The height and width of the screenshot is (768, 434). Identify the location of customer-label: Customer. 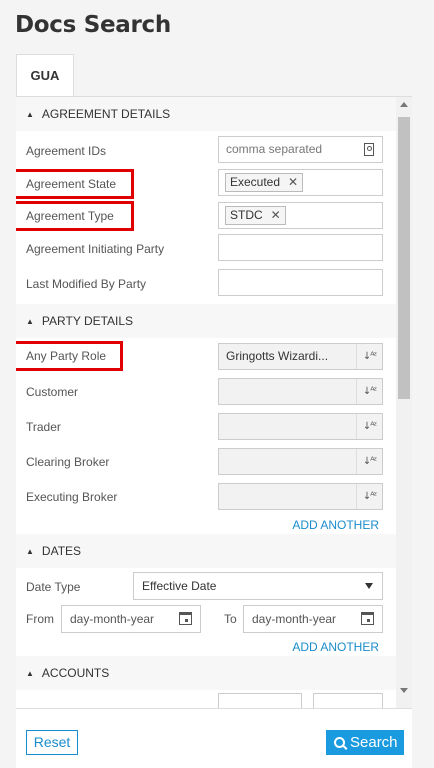
(52, 392).